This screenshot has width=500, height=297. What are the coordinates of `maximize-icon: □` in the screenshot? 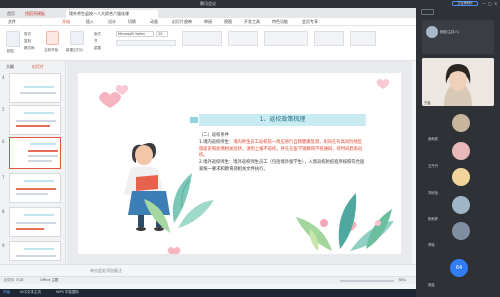 It's located at (490, 3).